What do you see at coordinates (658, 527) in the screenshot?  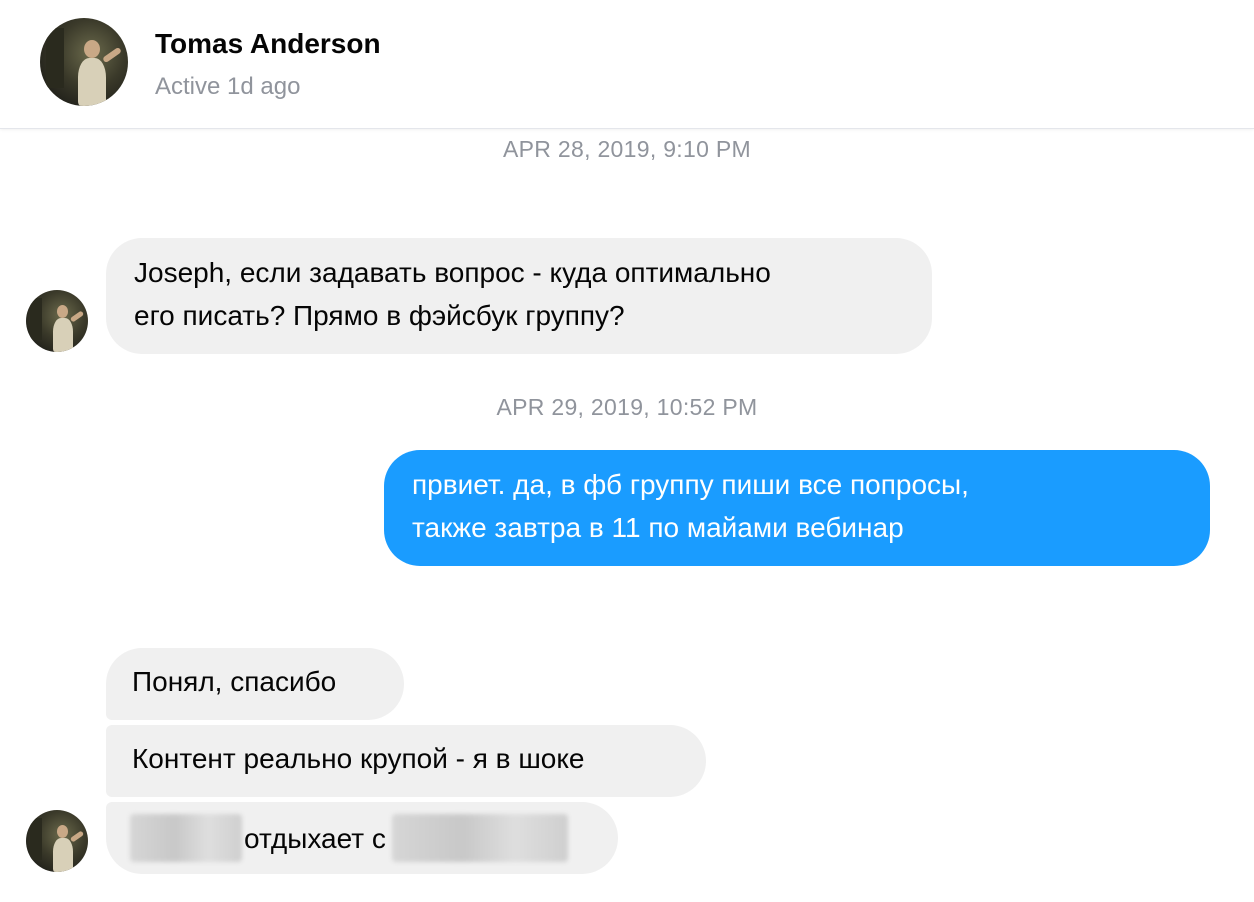 I see `message-line: также завтра в 11 по майами вебинар` at bounding box center [658, 527].